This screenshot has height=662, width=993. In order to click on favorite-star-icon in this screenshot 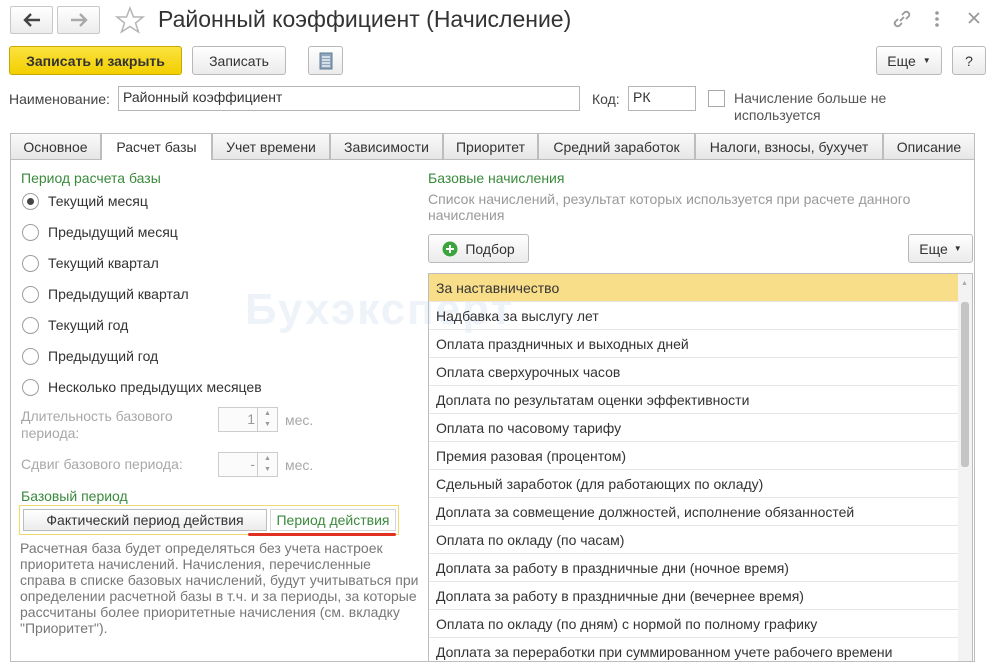, I will do `click(130, 21)`.